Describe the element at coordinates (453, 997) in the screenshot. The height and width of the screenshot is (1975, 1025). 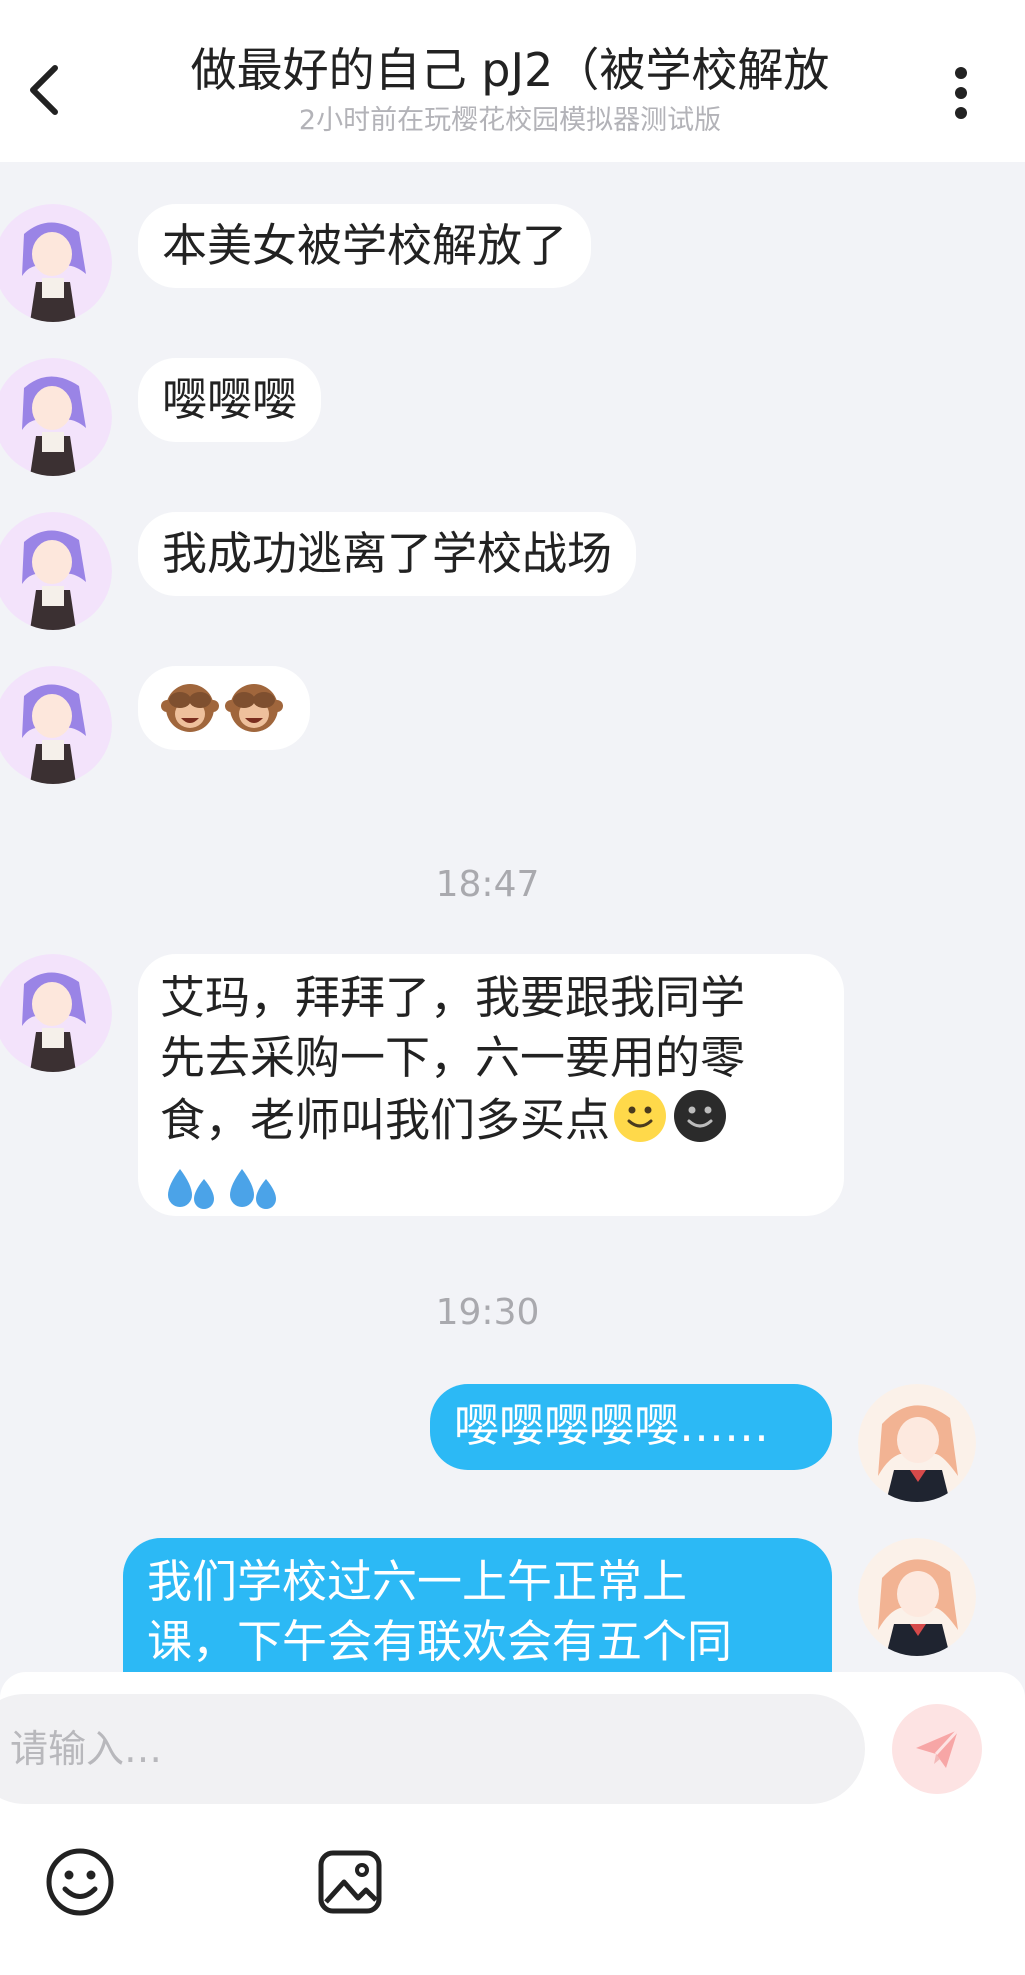
I see `message-line: 艾玛，拜拜了，我要跟我同学` at that location.